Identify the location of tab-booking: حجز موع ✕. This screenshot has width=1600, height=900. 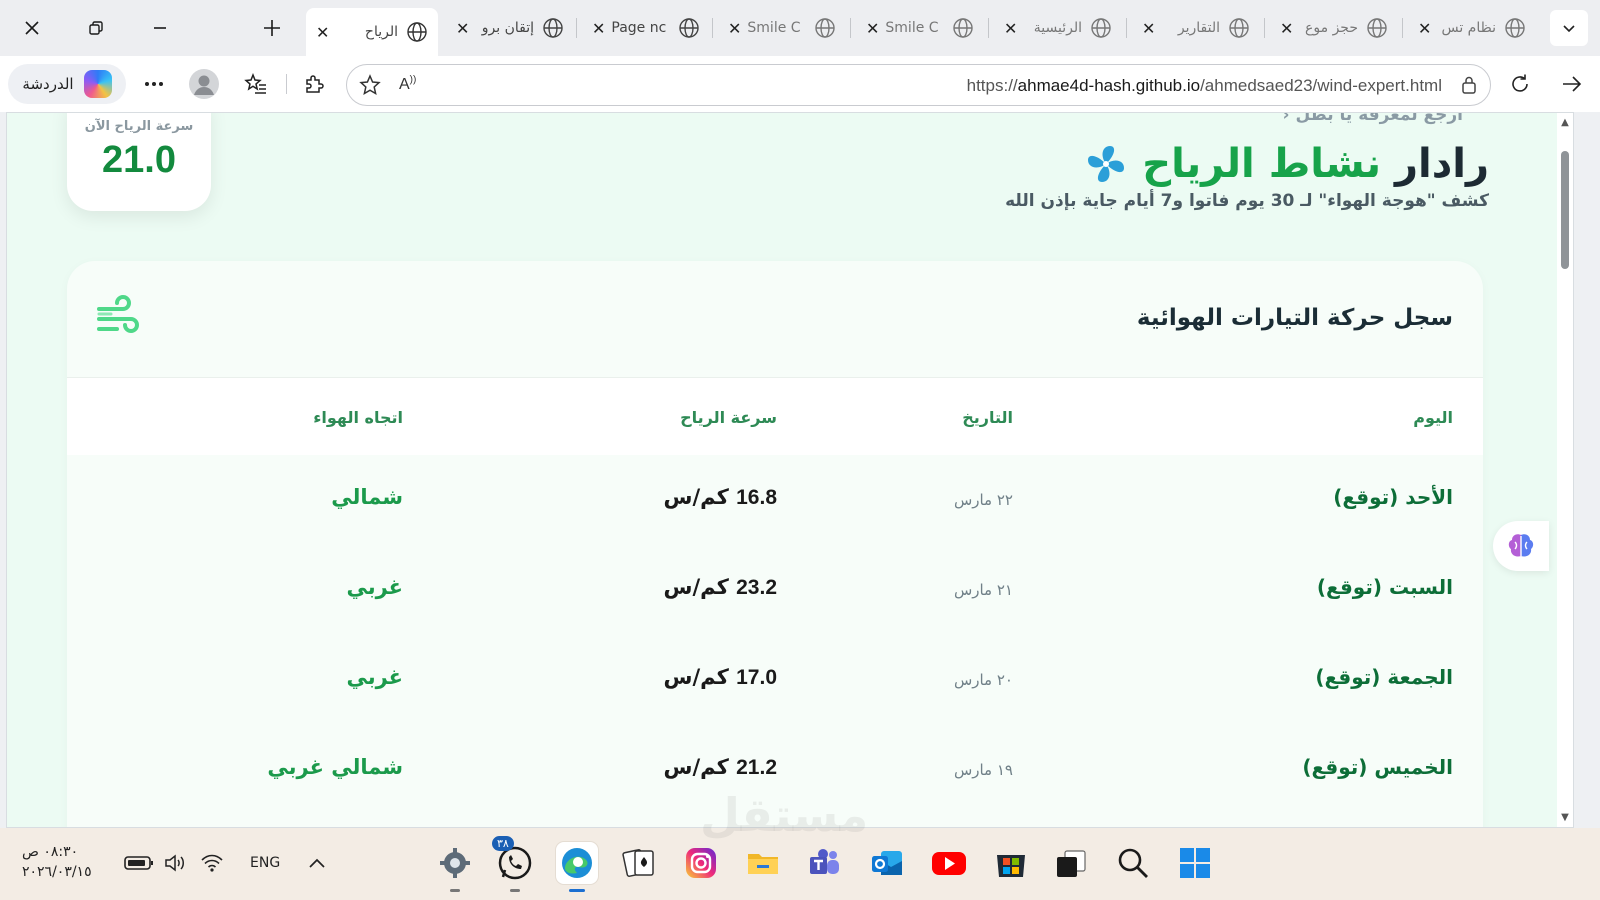
(1334, 28).